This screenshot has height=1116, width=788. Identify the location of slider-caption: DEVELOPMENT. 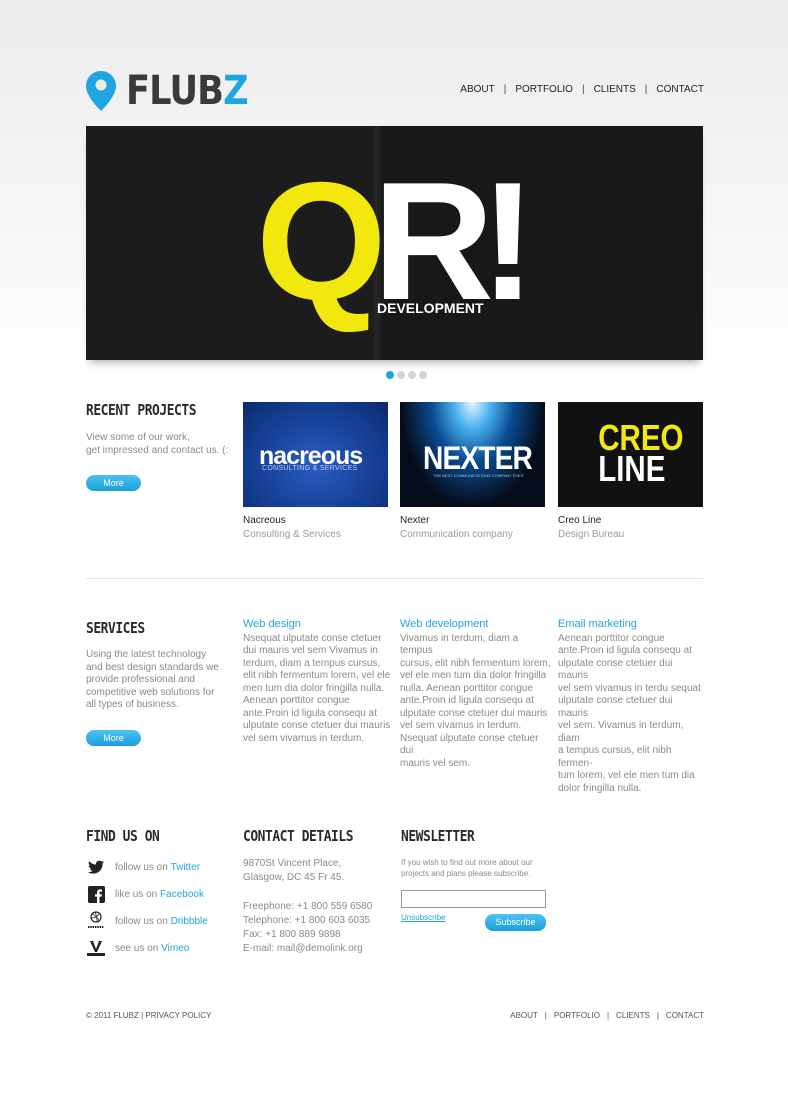
(430, 308).